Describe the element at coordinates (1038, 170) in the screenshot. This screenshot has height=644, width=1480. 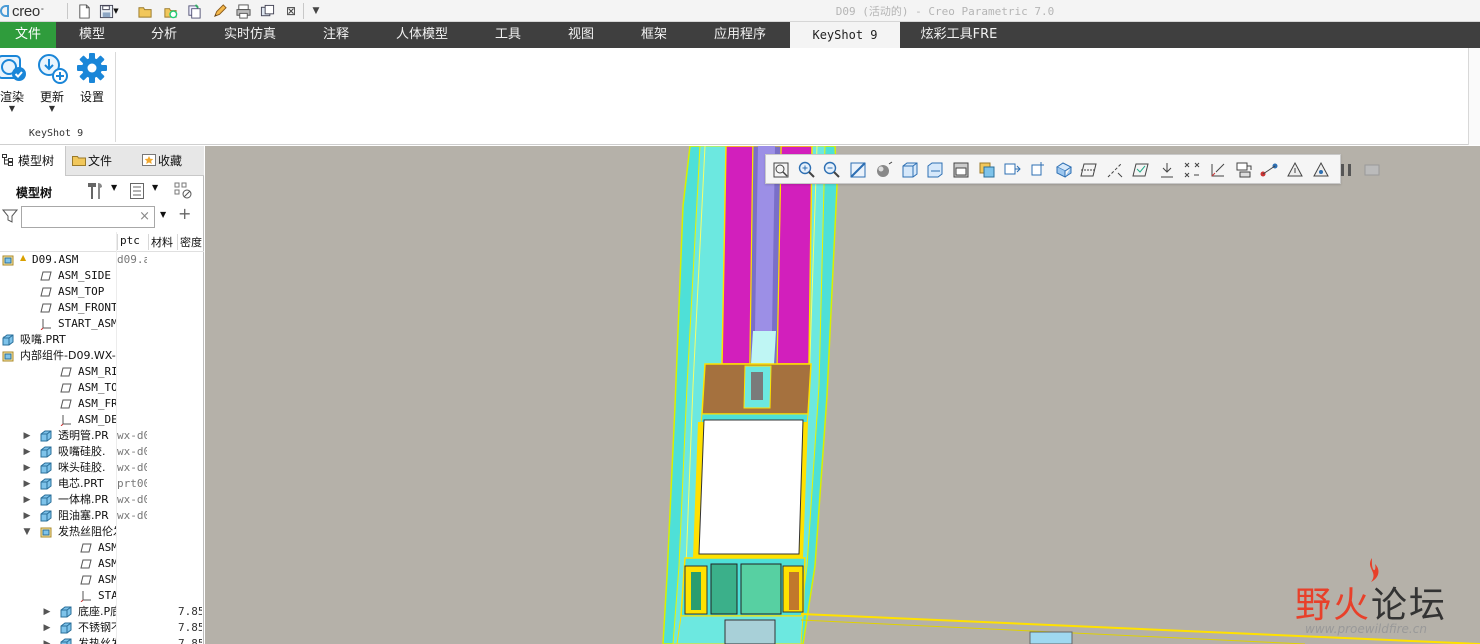
I see `spin-center-icon` at that location.